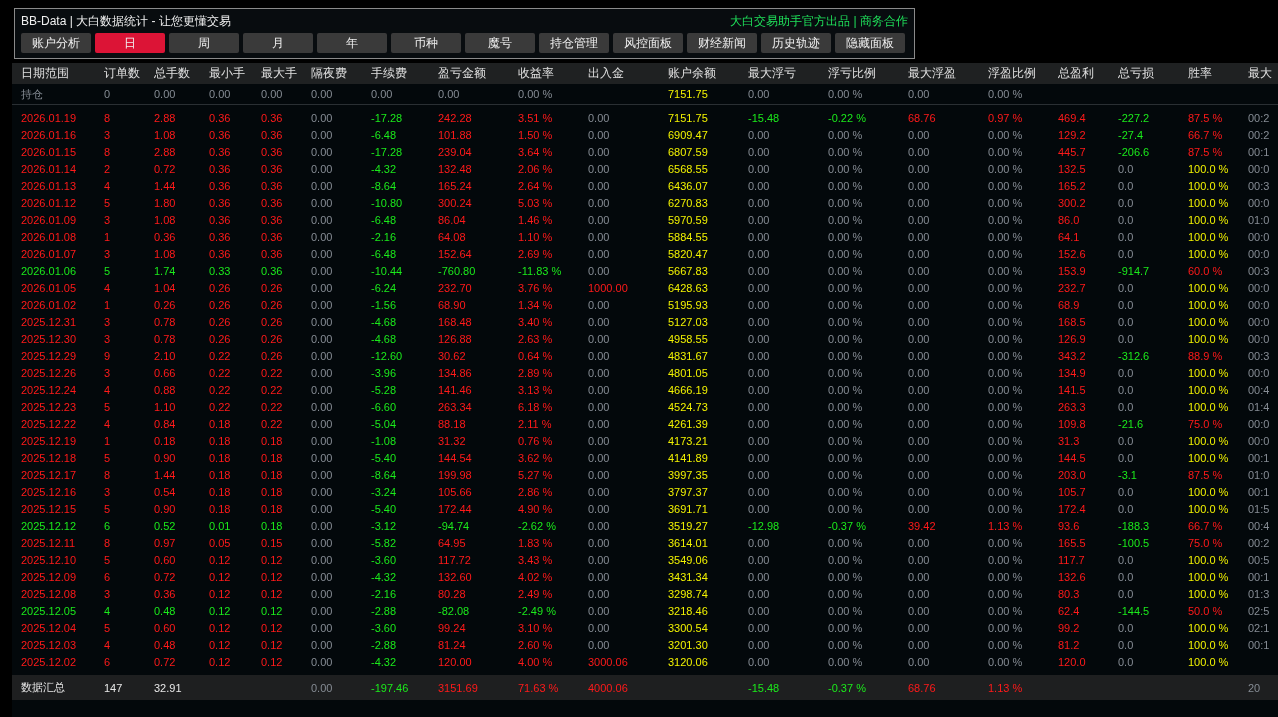  What do you see at coordinates (1072, 559) in the screenshot?
I see `table-cell-text: 117.7` at bounding box center [1072, 559].